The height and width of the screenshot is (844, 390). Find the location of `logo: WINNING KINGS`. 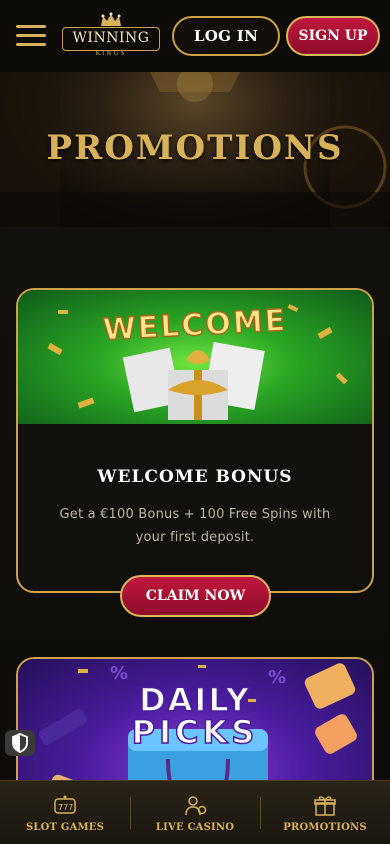

logo: WINNING KINGS is located at coordinates (111, 34).